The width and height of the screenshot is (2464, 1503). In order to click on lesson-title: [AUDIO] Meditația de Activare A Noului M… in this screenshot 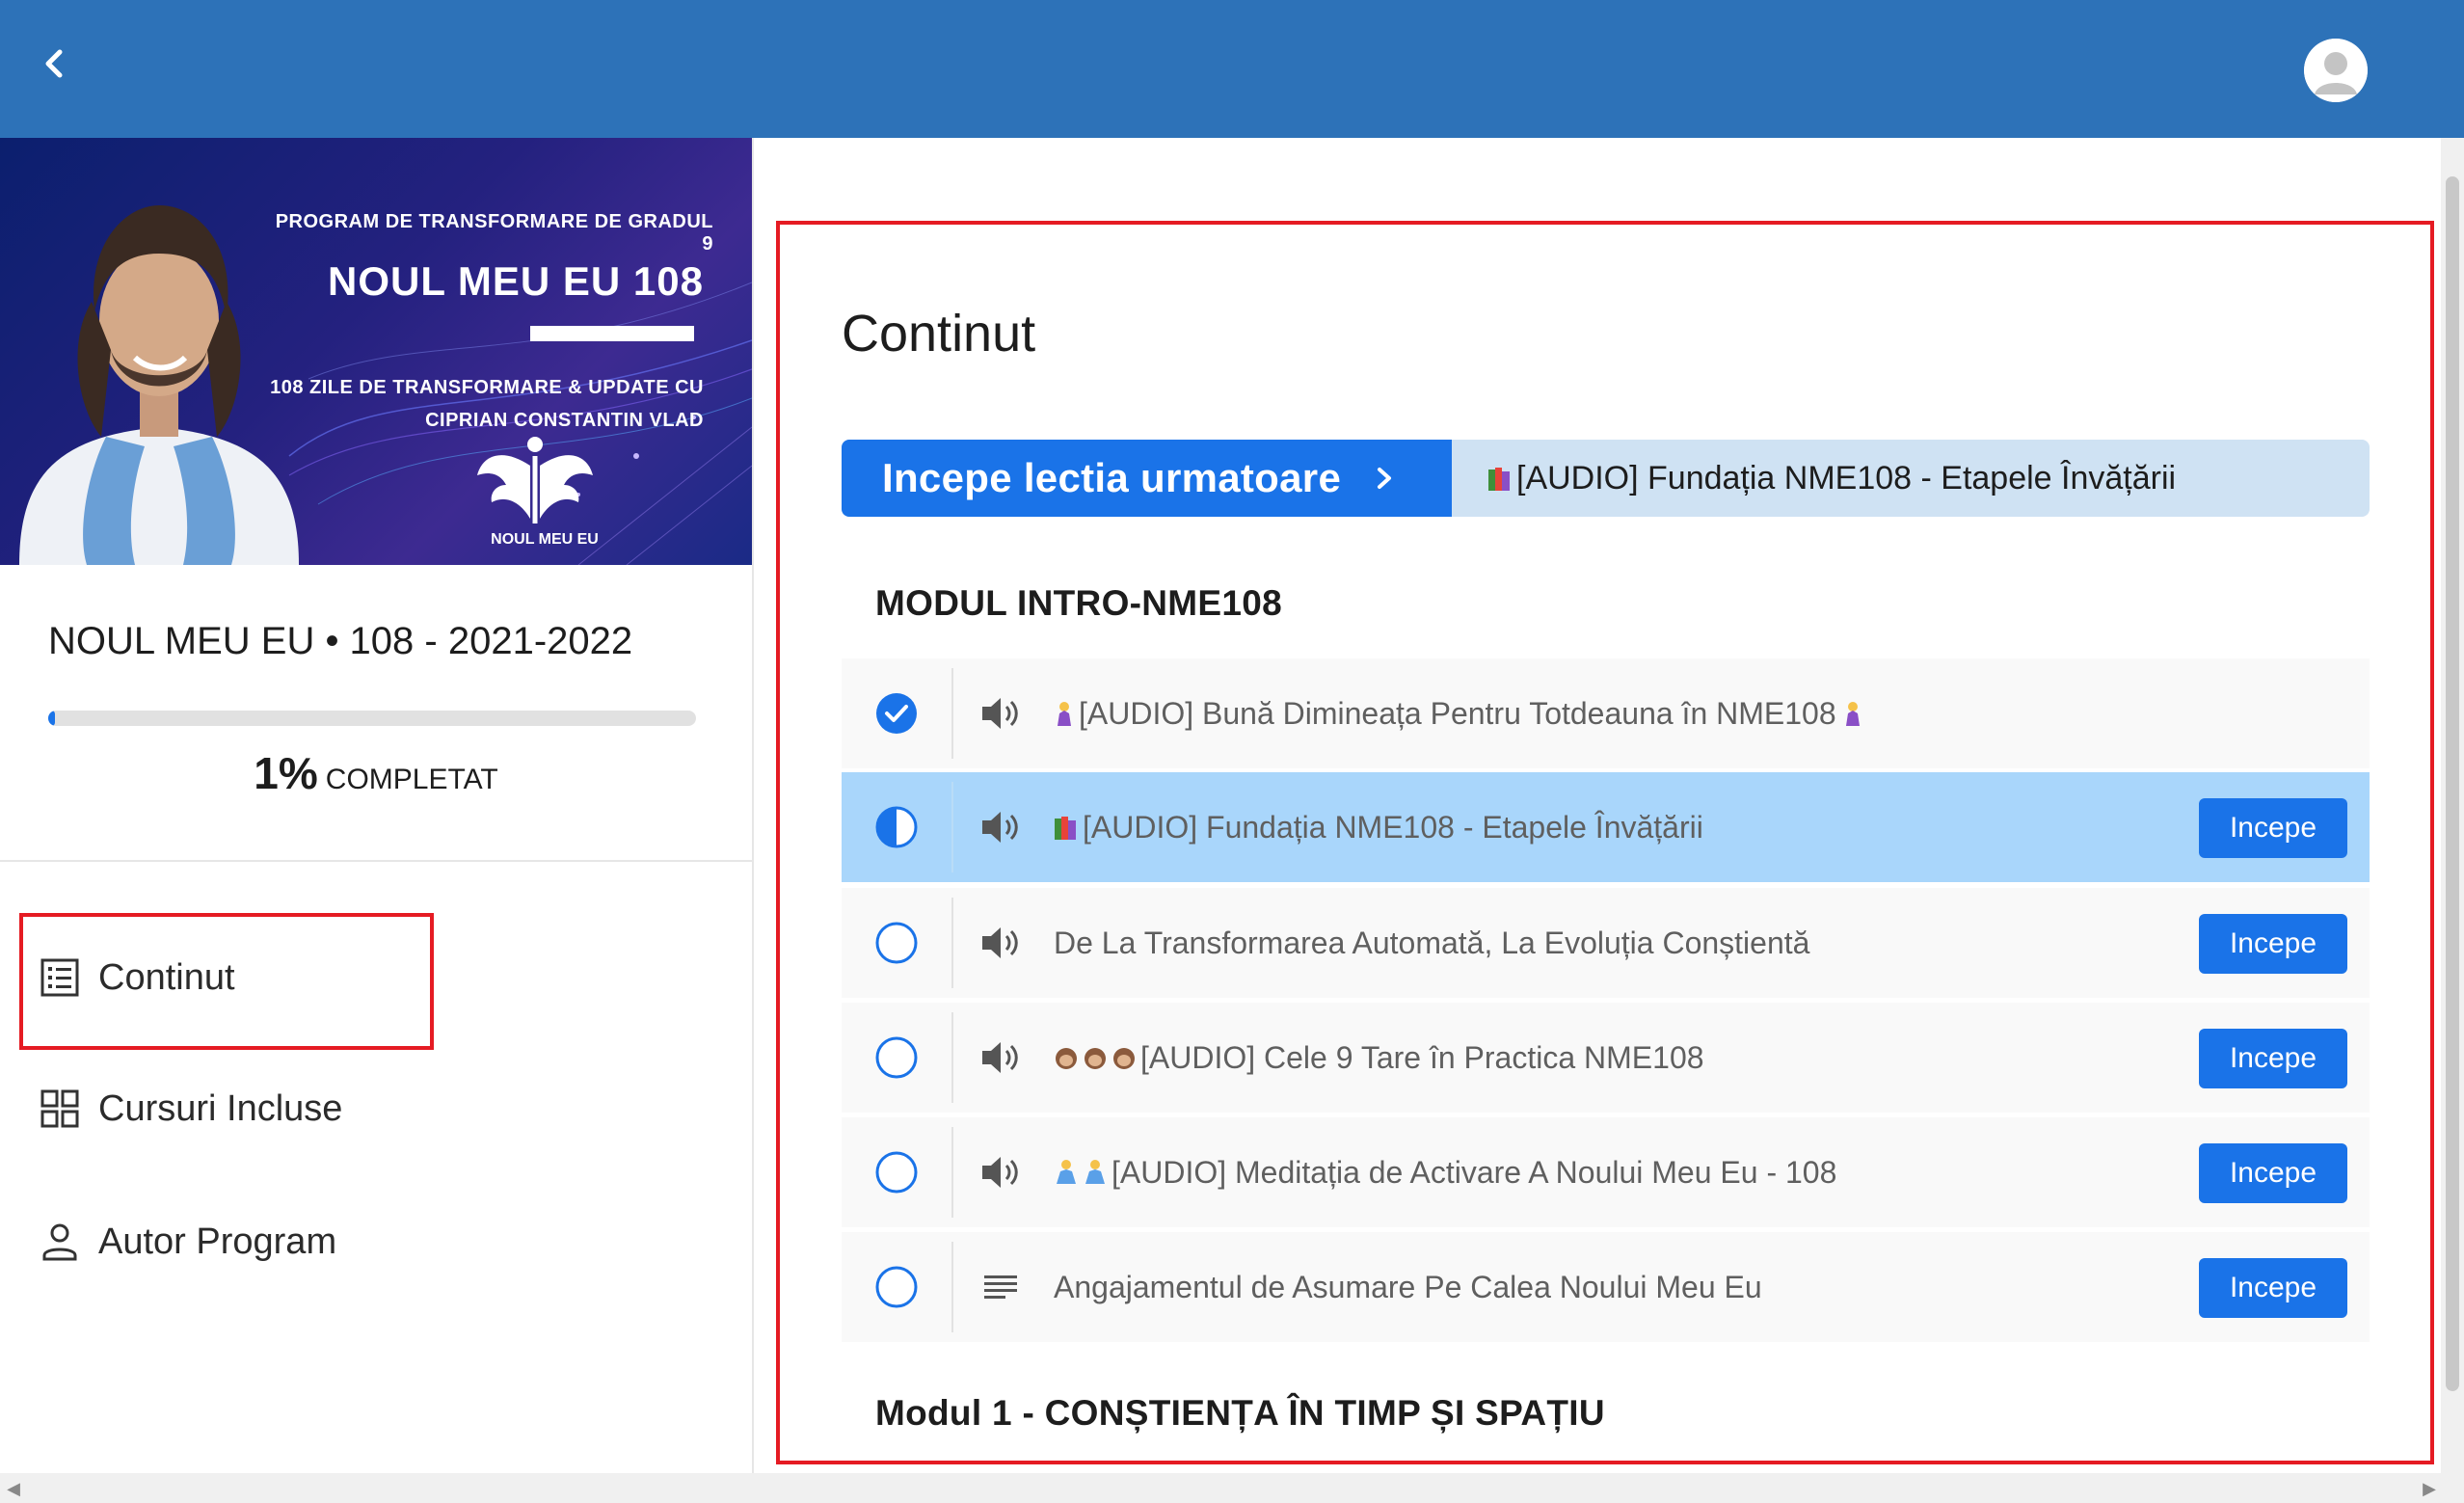, I will do `click(1474, 1172)`.